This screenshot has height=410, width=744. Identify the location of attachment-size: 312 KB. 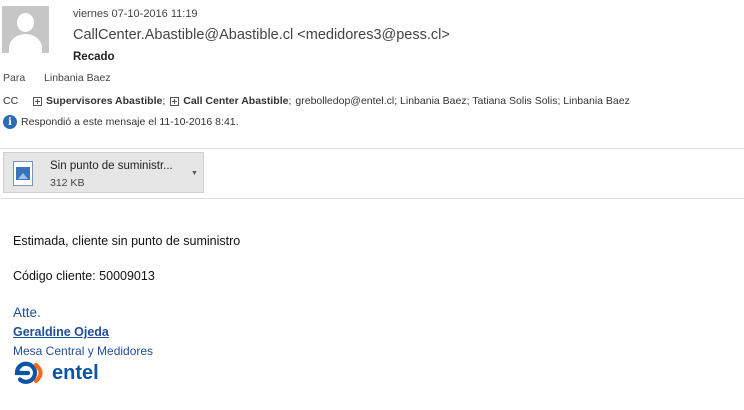
(67, 183).